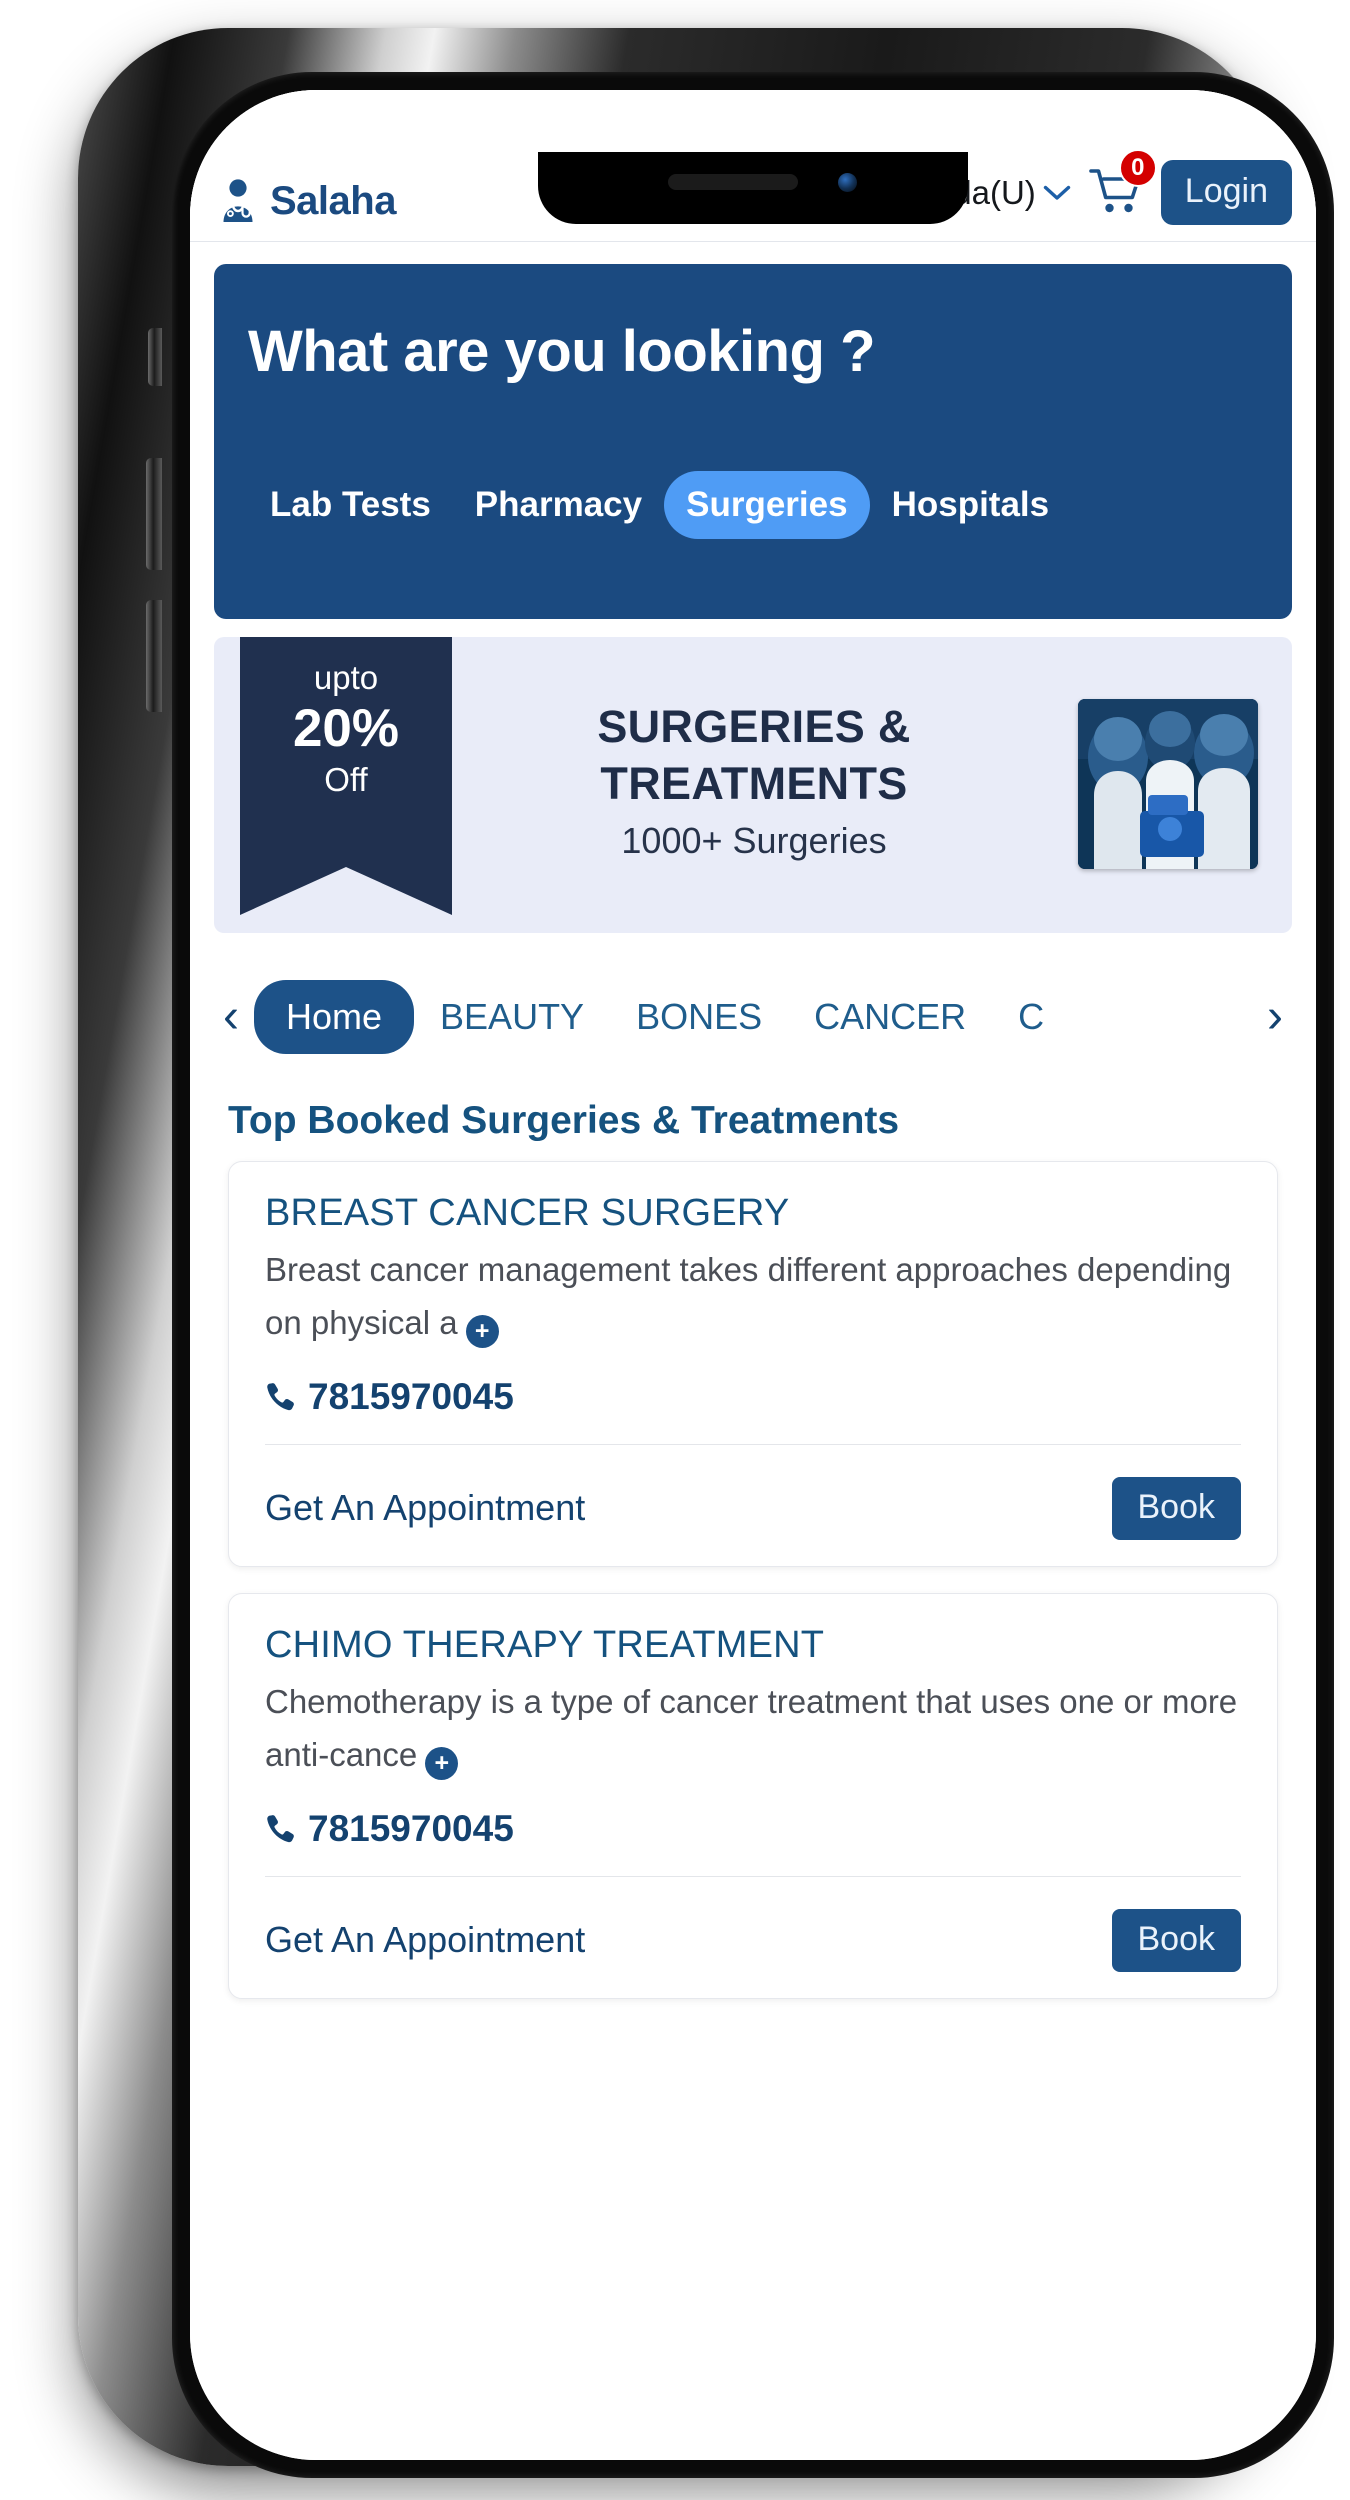  What do you see at coordinates (767, 505) in the screenshot?
I see `hero-tab-surgeries: Surgeries` at bounding box center [767, 505].